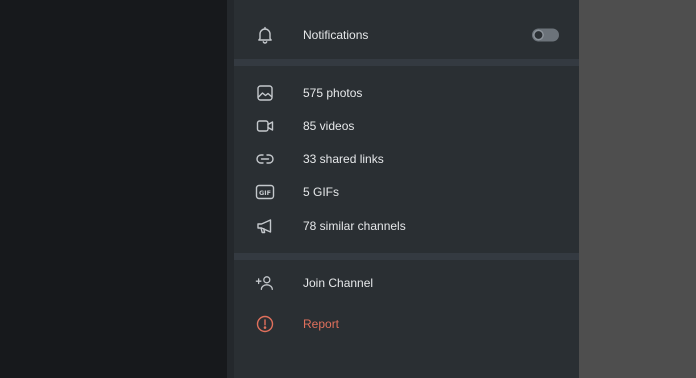  Describe the element at coordinates (338, 282) in the screenshot. I see `join-channel-label: Join Channel` at that location.